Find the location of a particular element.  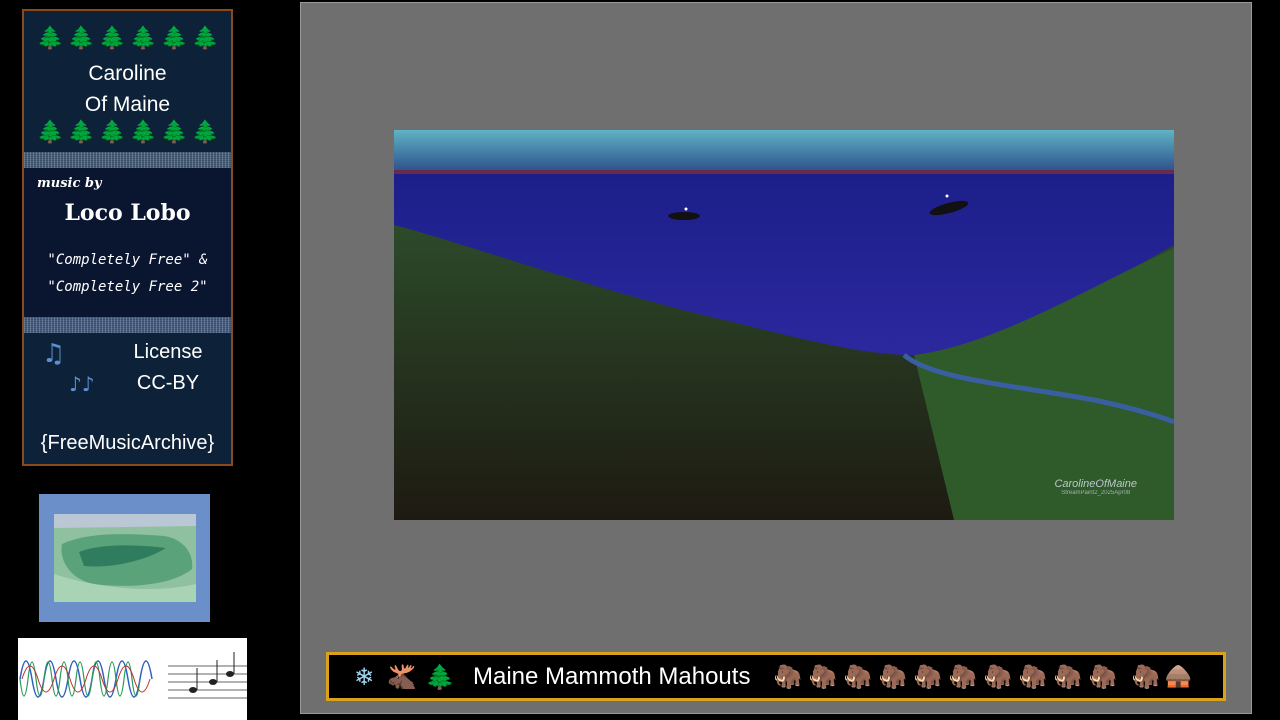

license-value: CC-BY is located at coordinates (168, 383).